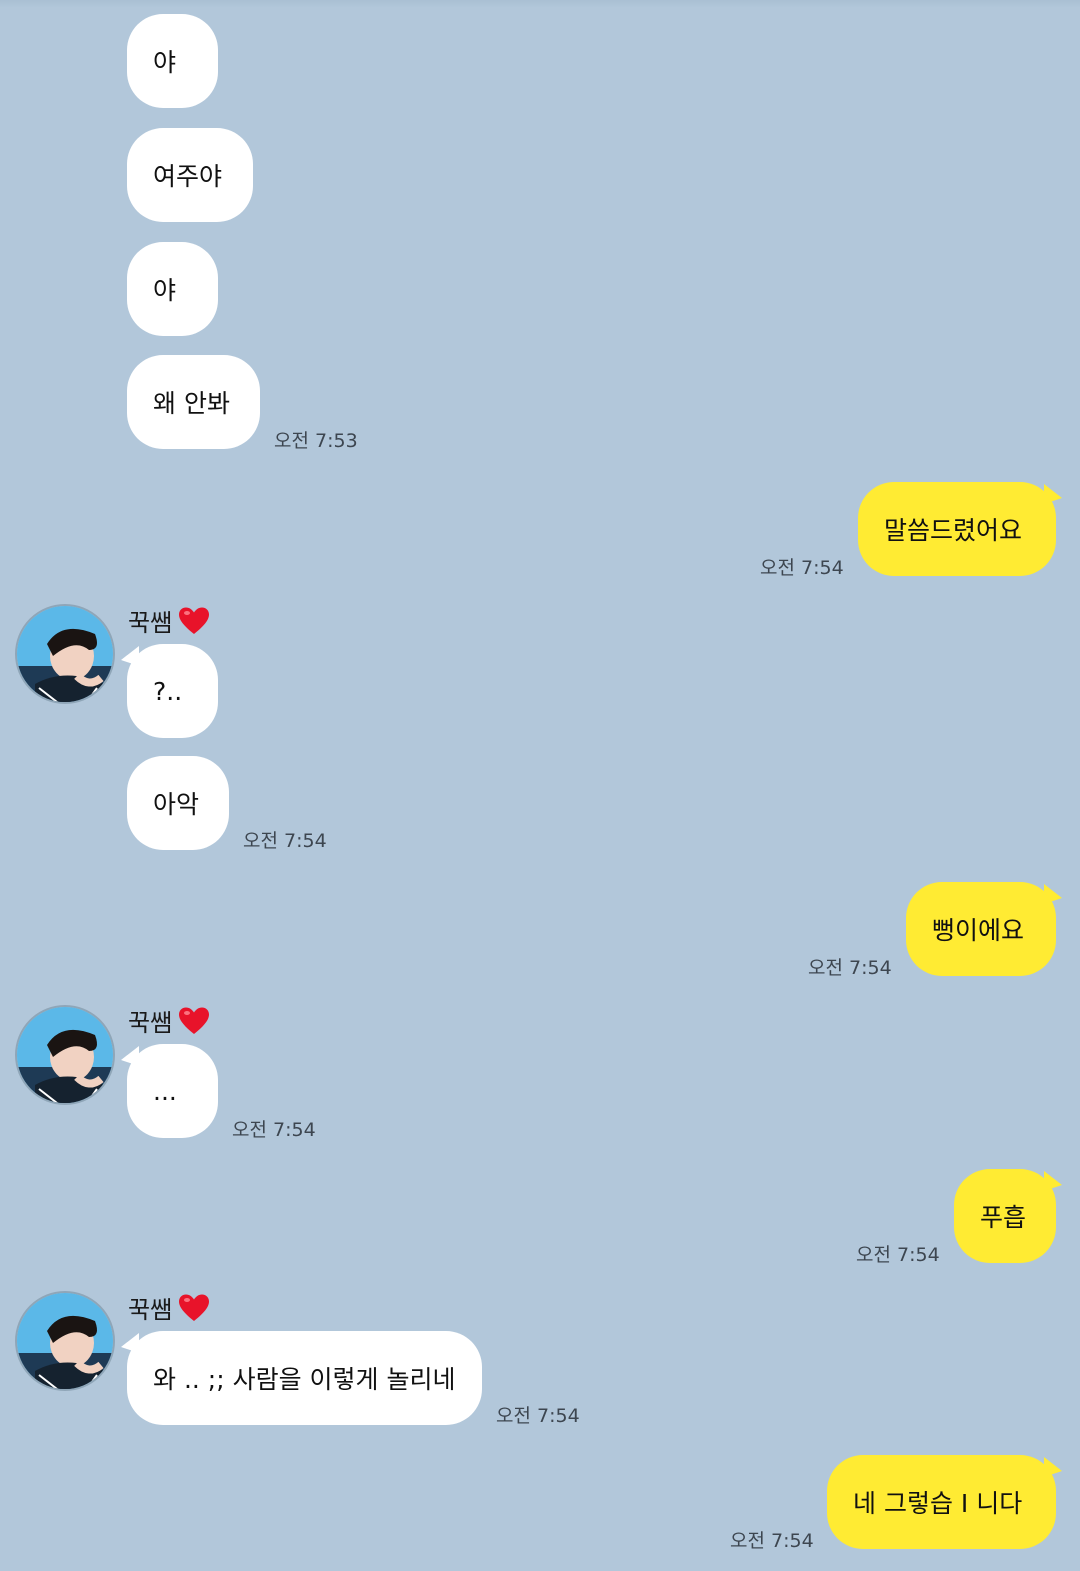 Image resolution: width=1080 pixels, height=1571 pixels. Describe the element at coordinates (316, 441) in the screenshot. I see `message-timestamp: 오전 7:53` at that location.